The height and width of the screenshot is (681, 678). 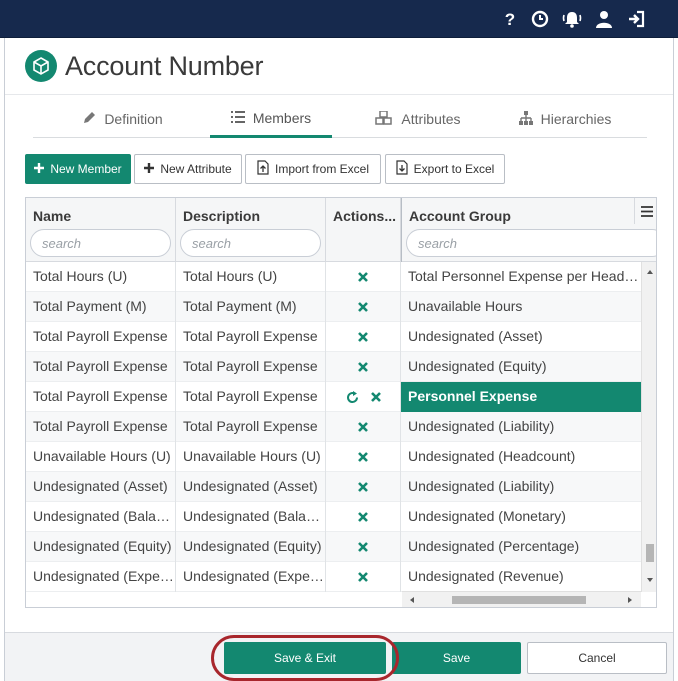 What do you see at coordinates (636, 19) in the screenshot?
I see `logout-icon` at bounding box center [636, 19].